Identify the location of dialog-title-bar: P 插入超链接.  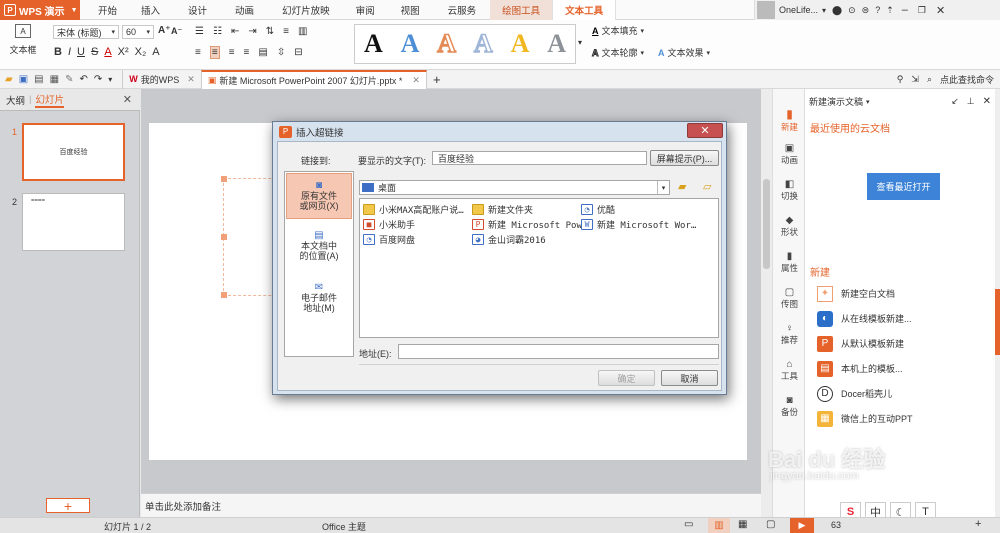
(499, 131).